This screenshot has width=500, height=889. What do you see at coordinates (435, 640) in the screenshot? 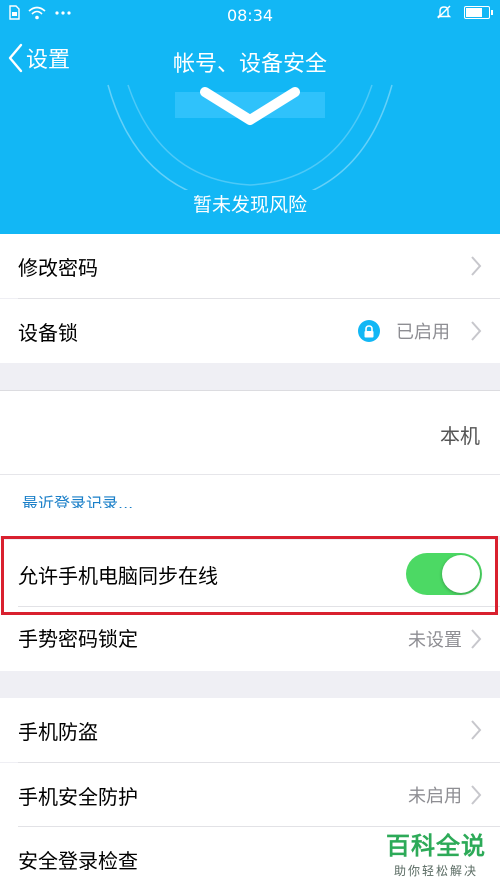
I see `gesture-lock-status: 未设置` at bounding box center [435, 640].